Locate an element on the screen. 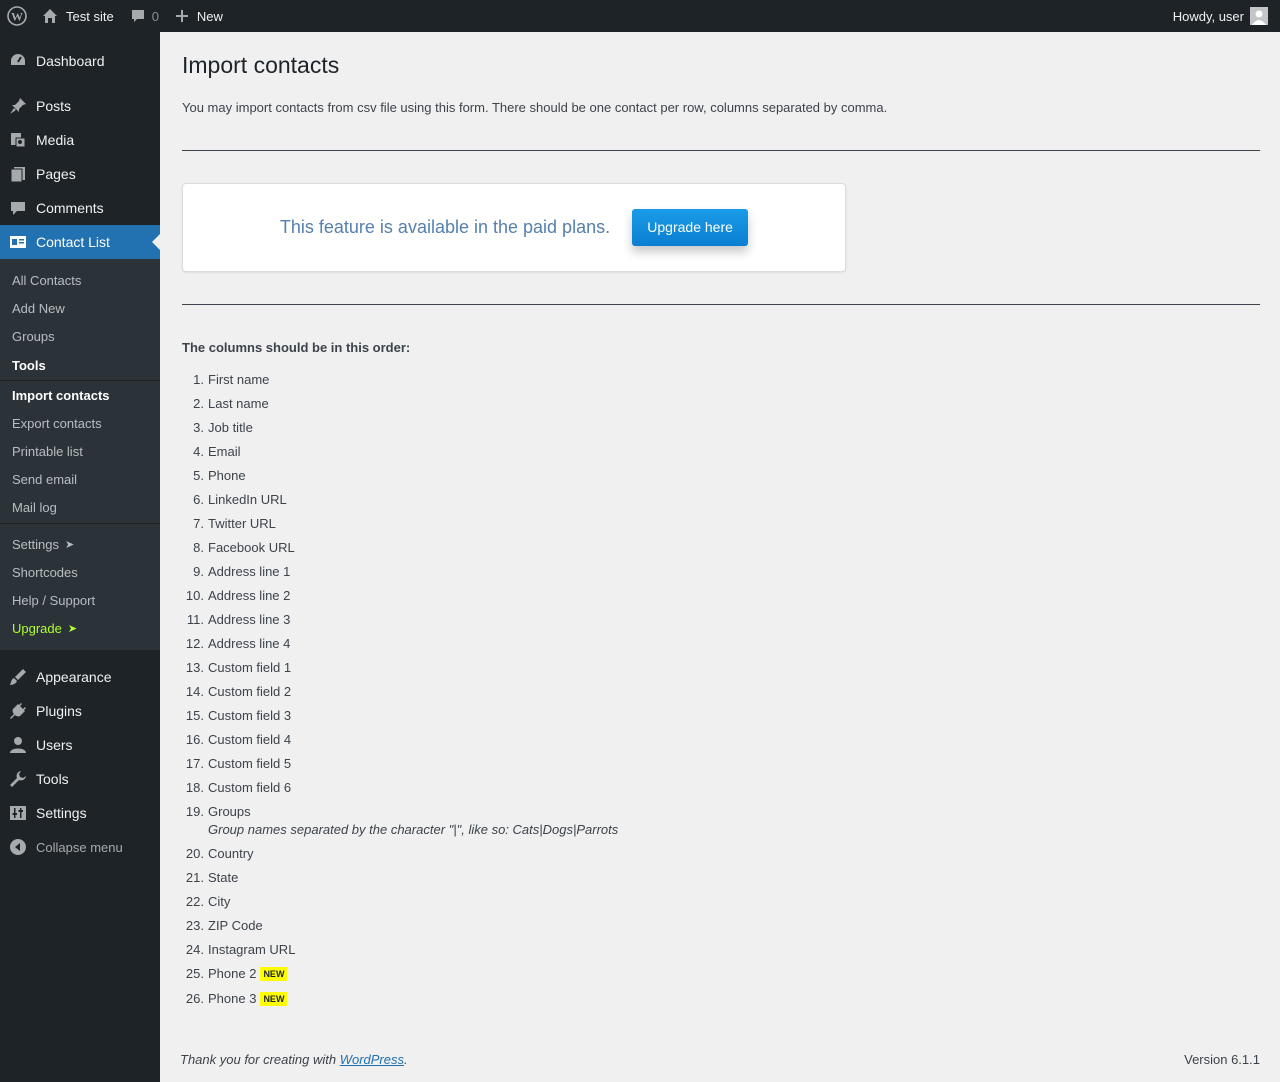  column-list-item: 4. Email is located at coordinates (721, 452).